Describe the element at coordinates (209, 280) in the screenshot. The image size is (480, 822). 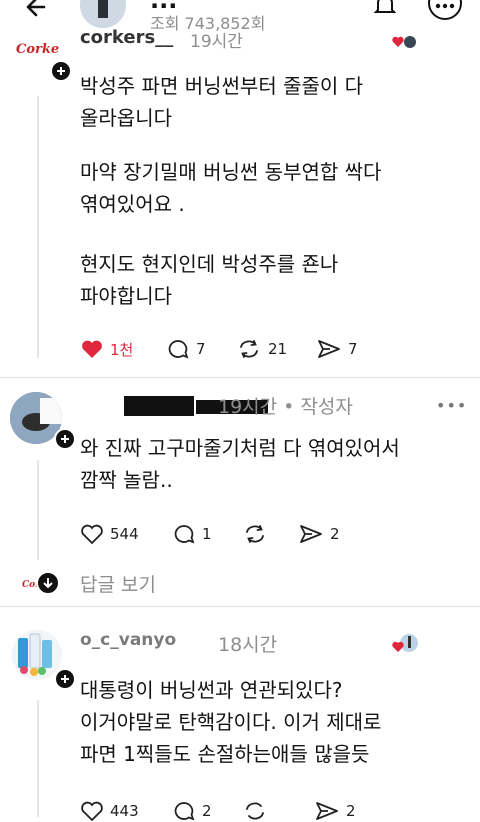
I see `comment-paragraph: 현지도 현지인데 박성주를 죤나 파야합니다` at that location.